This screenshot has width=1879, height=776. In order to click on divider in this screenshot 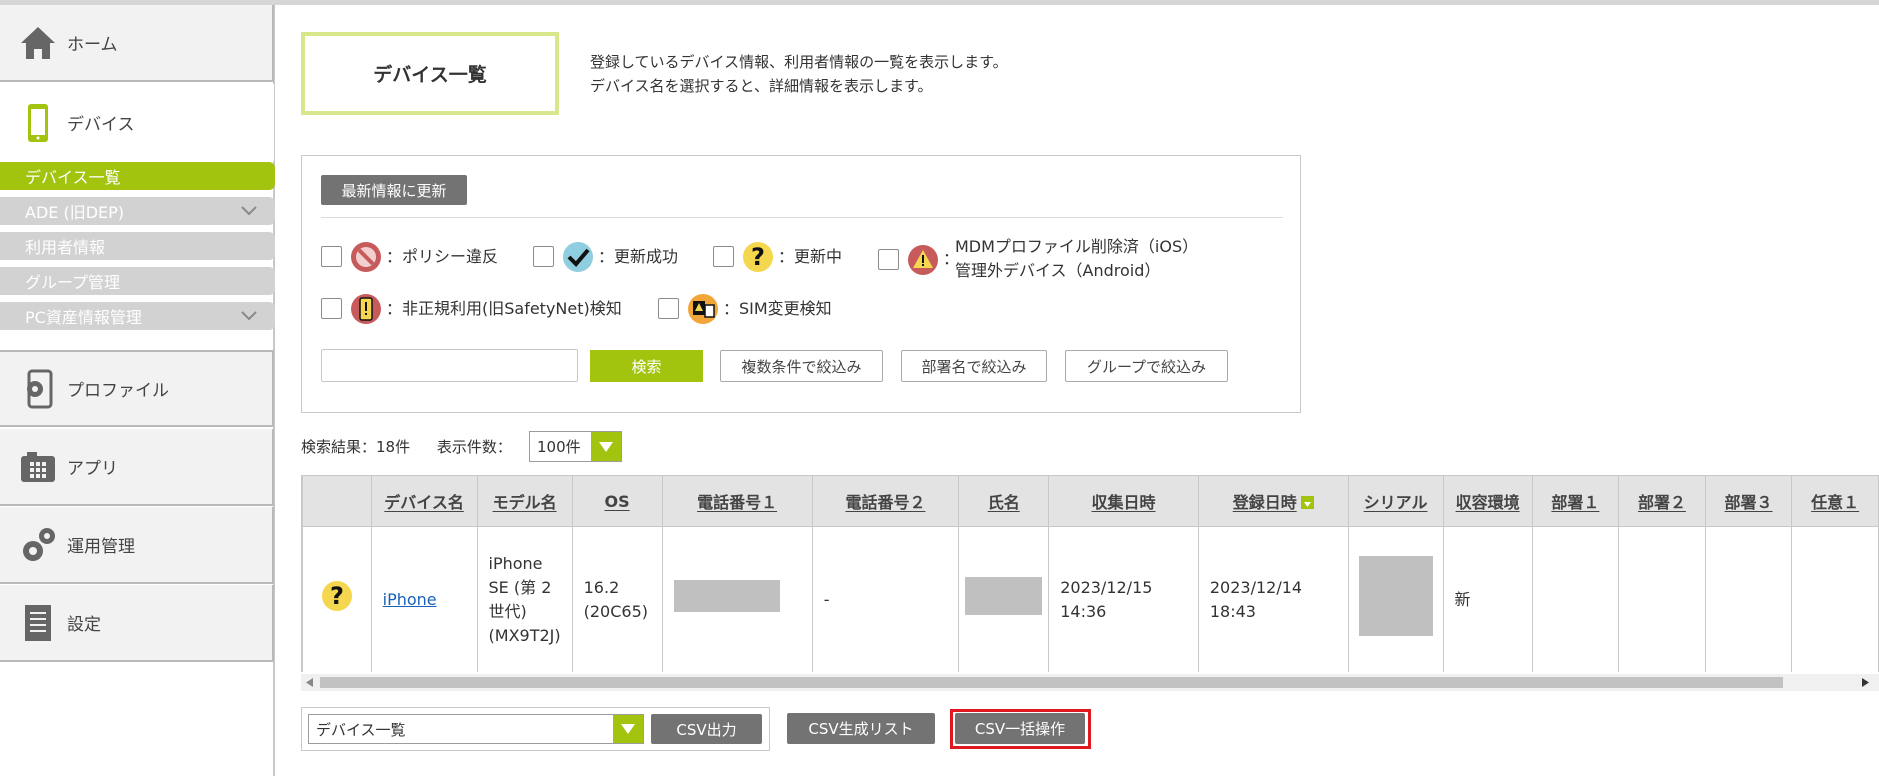, I will do `click(802, 217)`.